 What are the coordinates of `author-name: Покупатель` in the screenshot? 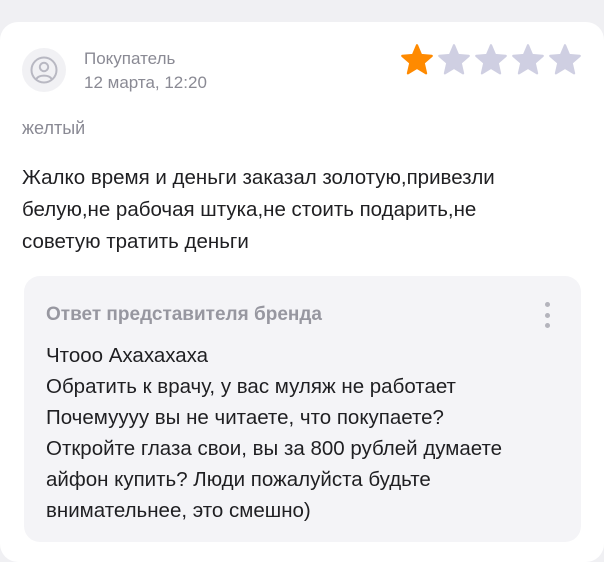 It's located at (130, 58).